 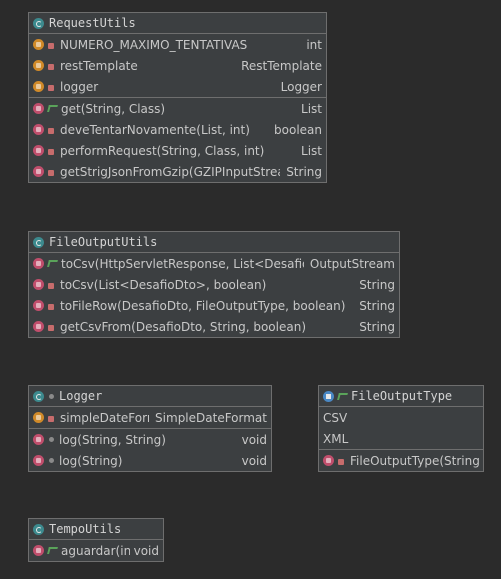 I want to click on method-row: log(String, String) void, so click(x=150, y=439).